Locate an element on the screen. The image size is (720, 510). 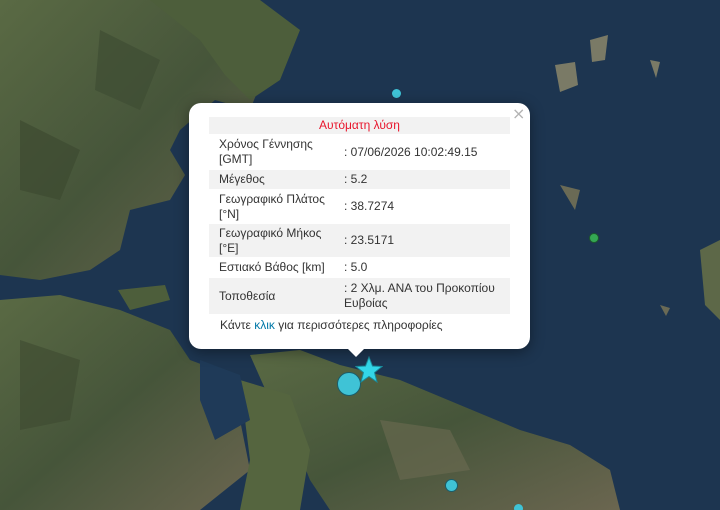
row-value: : 5.0 is located at coordinates (356, 267).